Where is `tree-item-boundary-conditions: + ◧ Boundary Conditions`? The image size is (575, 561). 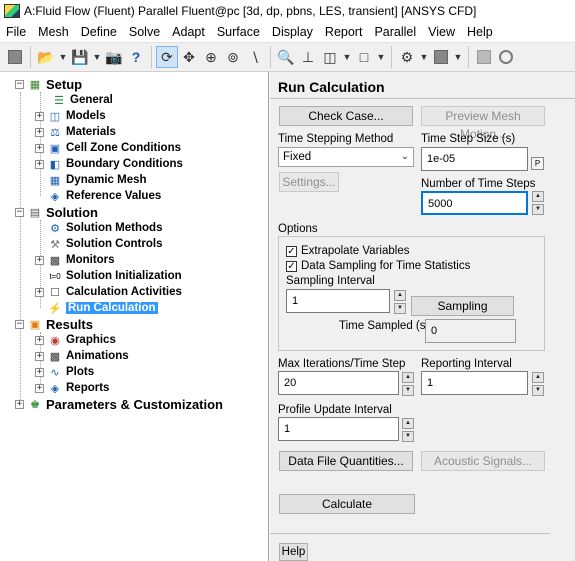 tree-item-boundary-conditions: + ◧ Boundary Conditions is located at coordinates (109, 164).